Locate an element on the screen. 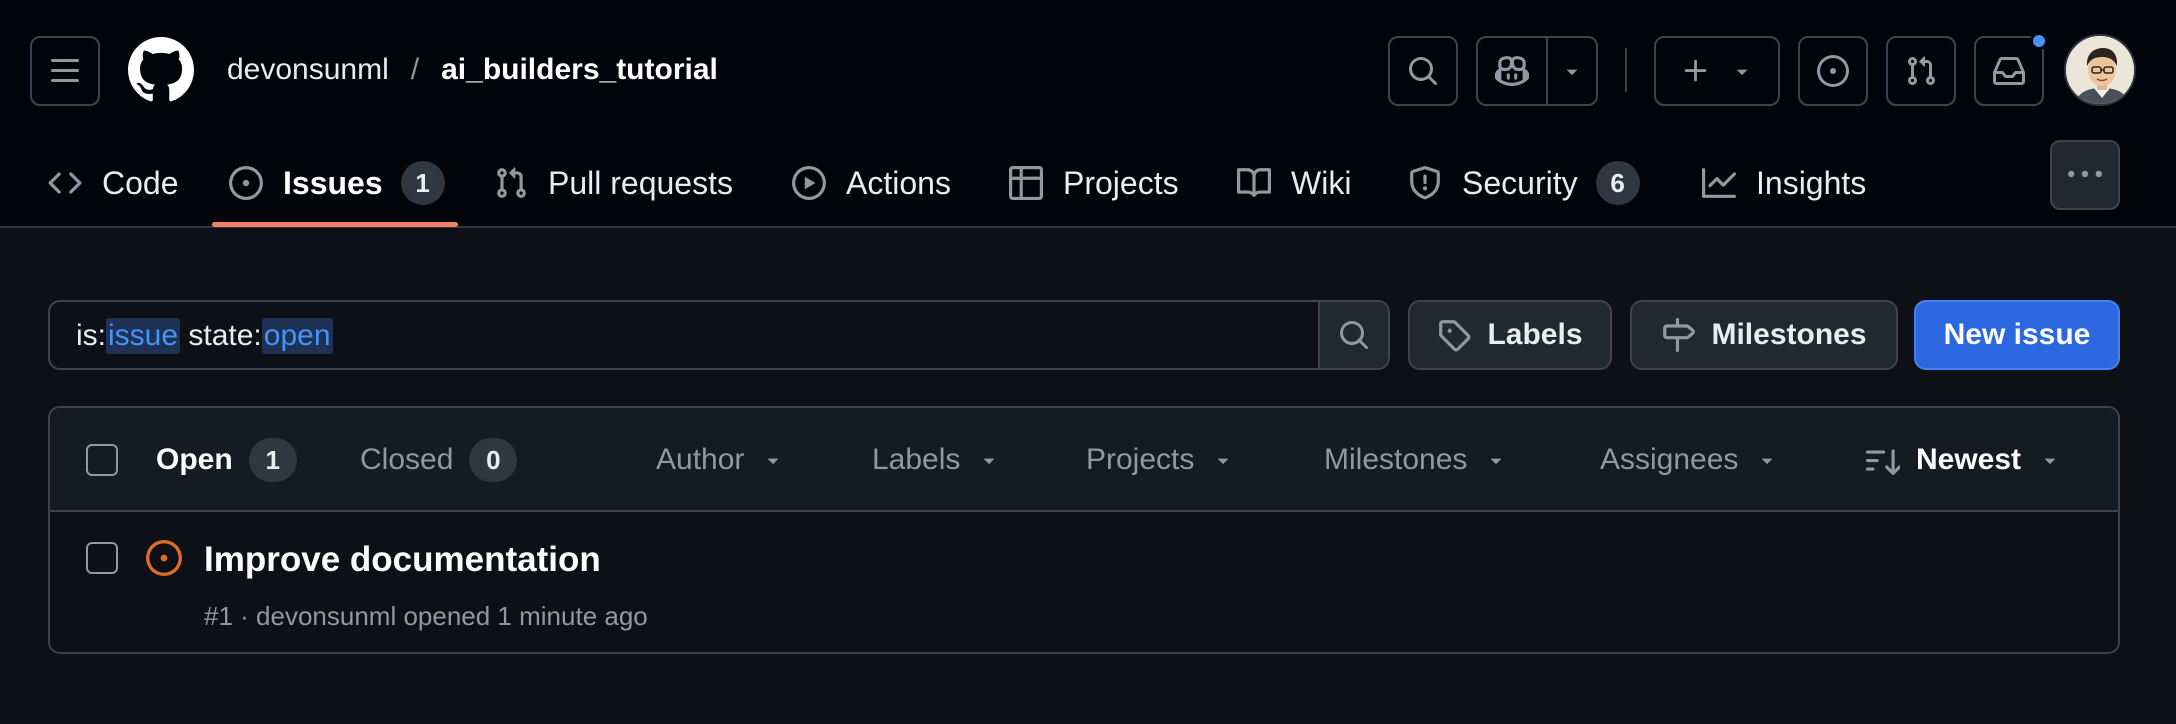 This screenshot has height=724, width=2176. open-label: Open is located at coordinates (194, 459).